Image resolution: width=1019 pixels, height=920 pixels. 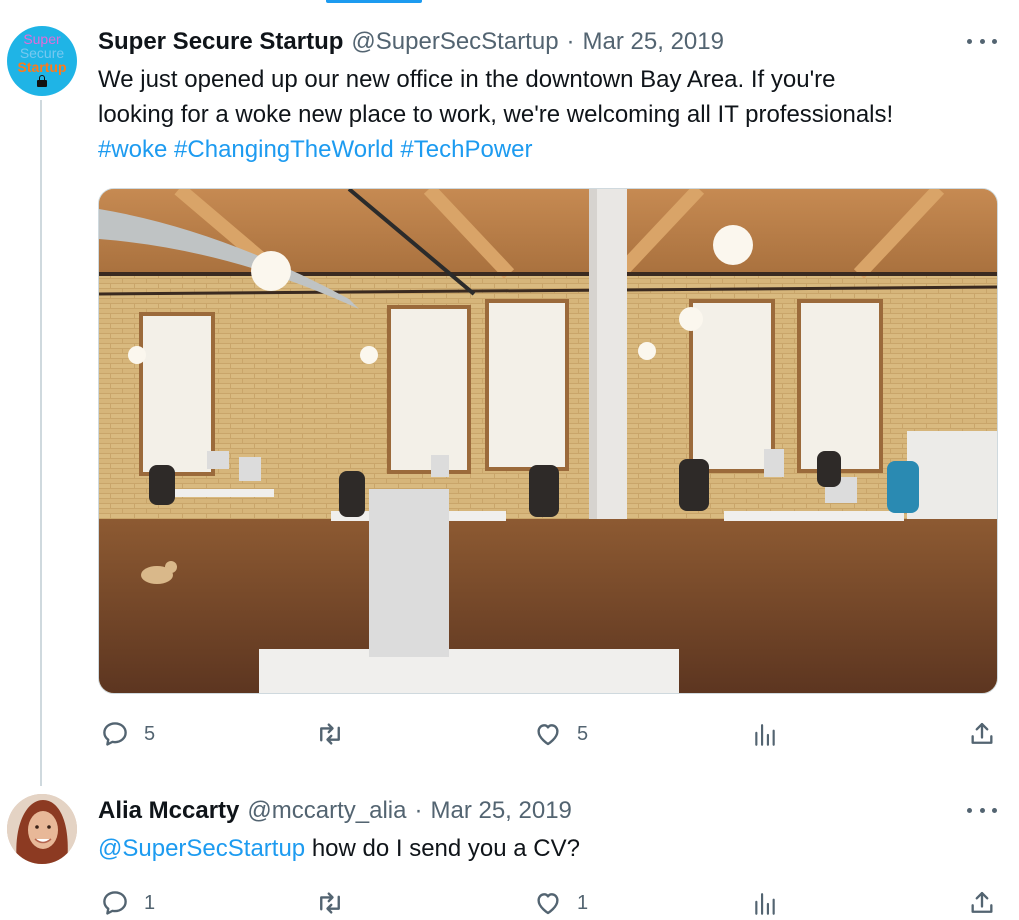 I want to click on like-count: 1, so click(x=583, y=902).